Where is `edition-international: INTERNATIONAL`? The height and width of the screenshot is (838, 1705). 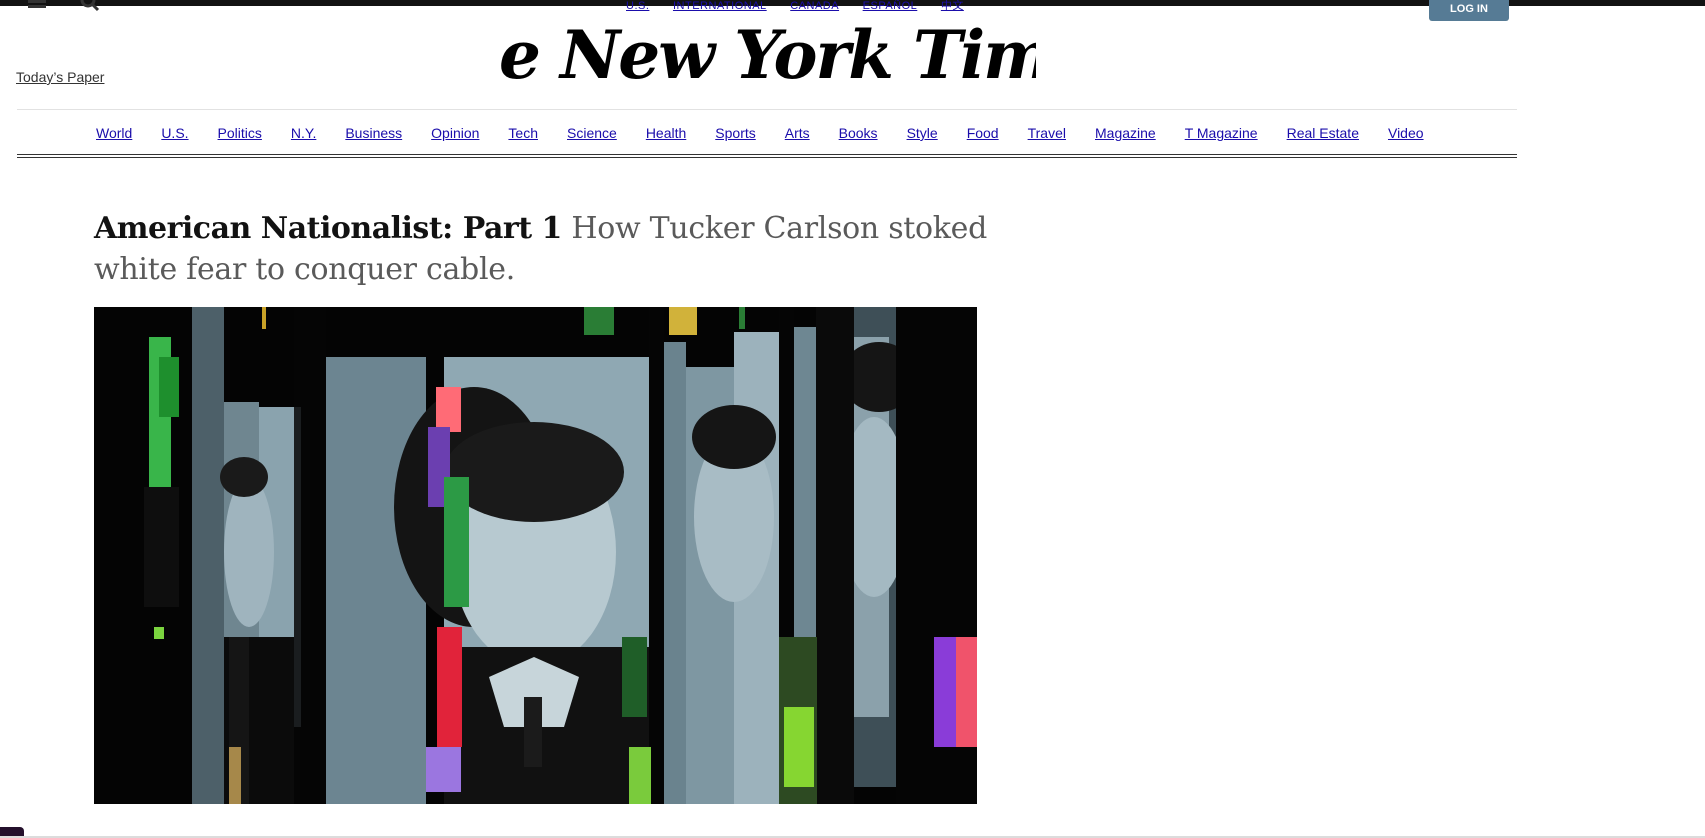 edition-international: INTERNATIONAL is located at coordinates (720, 6).